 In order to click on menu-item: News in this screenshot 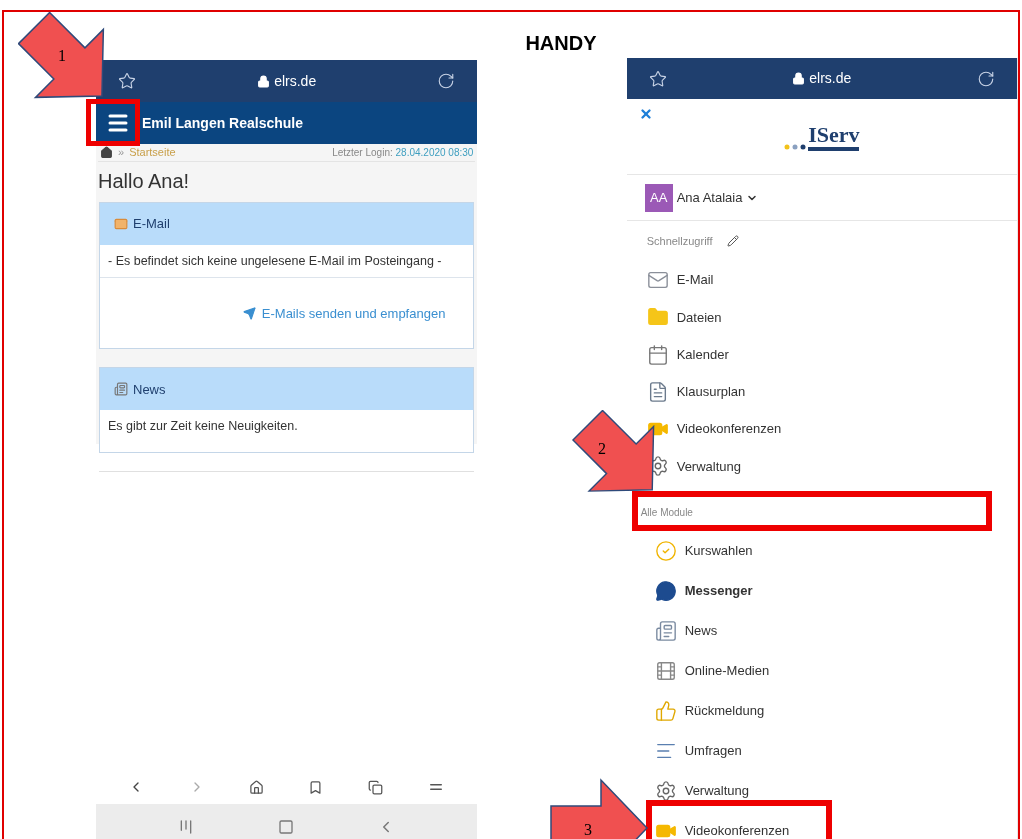, I will do `click(701, 631)`.